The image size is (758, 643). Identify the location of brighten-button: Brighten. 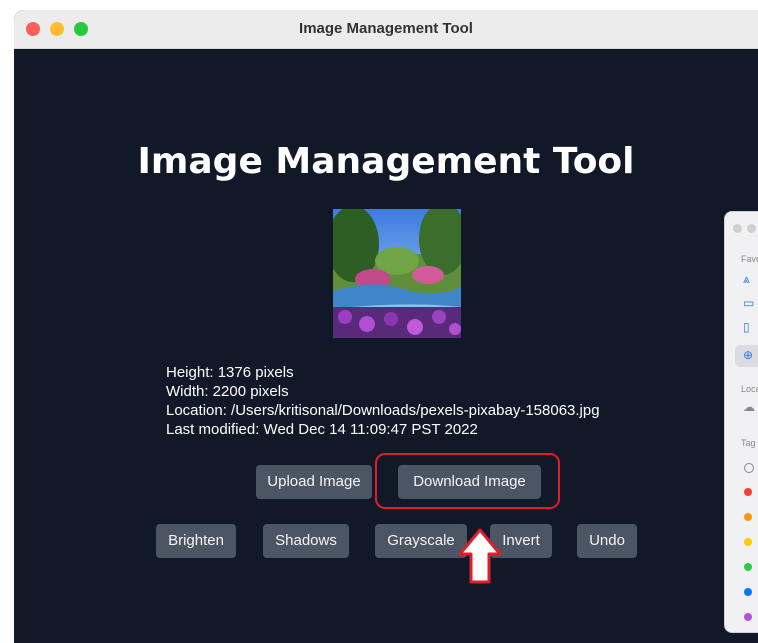
(196, 541).